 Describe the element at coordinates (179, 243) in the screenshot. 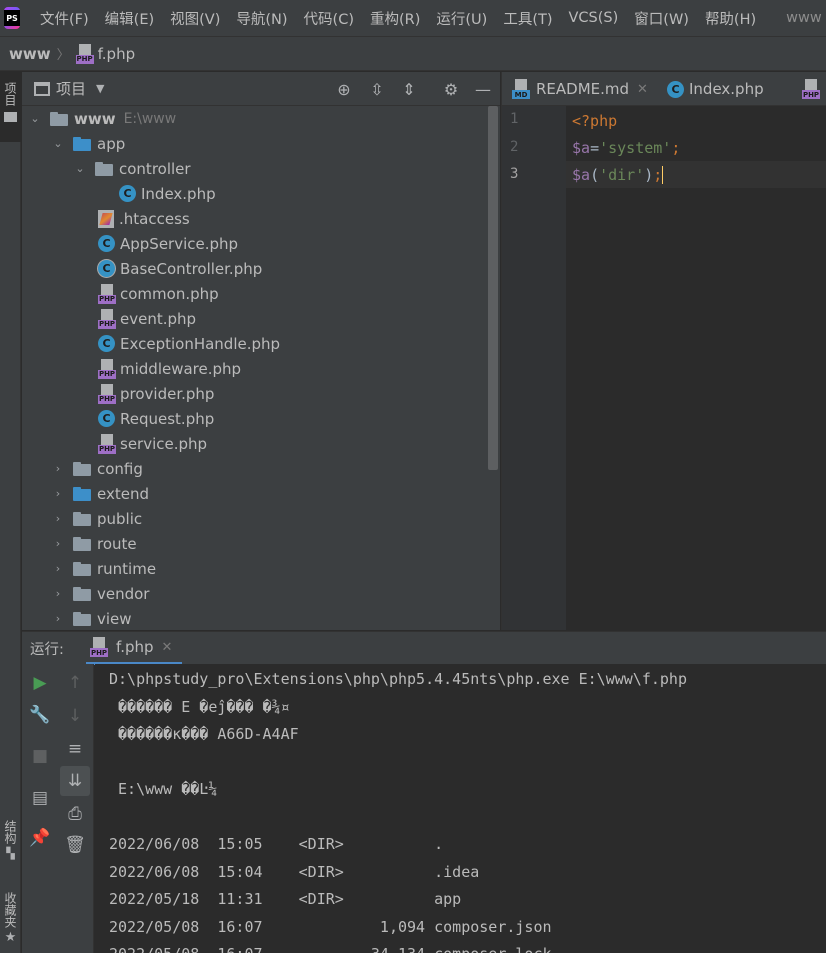

I see `tree-label: AppService.php` at that location.